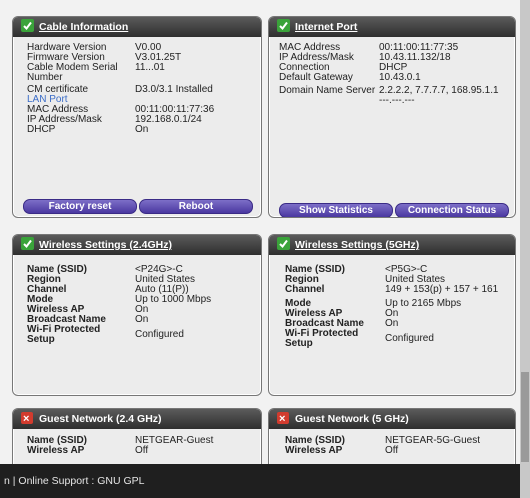 Image resolution: width=530 pixels, height=498 pixels. What do you see at coordinates (326, 27) in the screenshot?
I see `internet-port-title: Internet Port` at bounding box center [326, 27].